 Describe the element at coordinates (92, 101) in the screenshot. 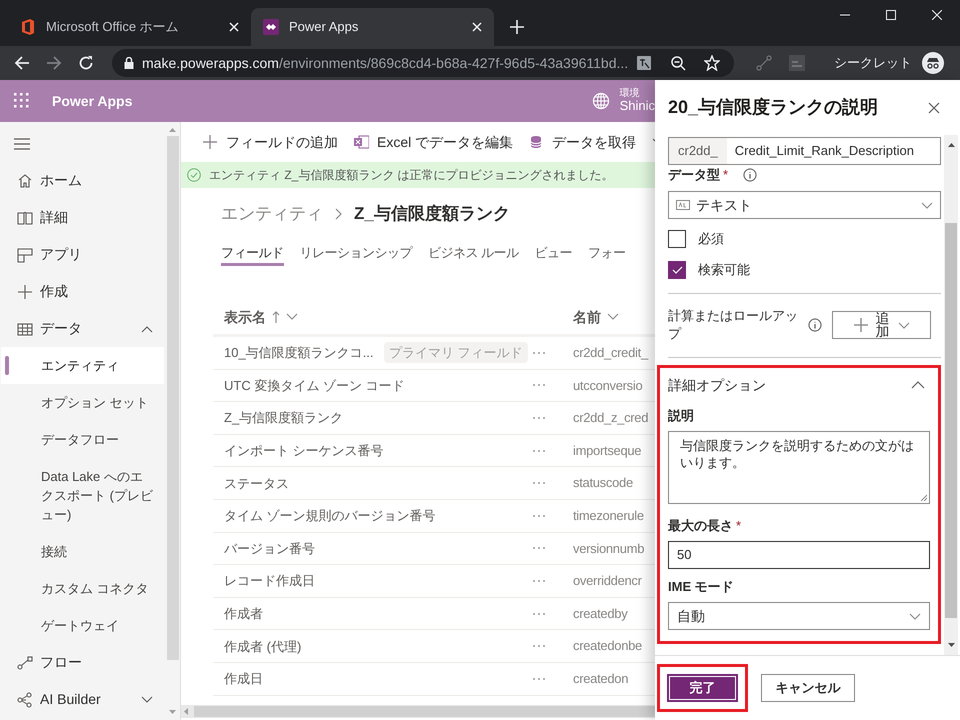

I see `app-title: Power Apps` at that location.